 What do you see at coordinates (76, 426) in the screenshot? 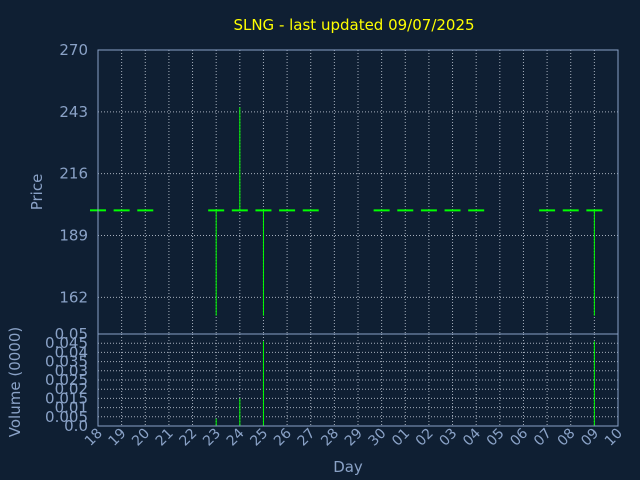
I see `volume-y-tick-label: 0.0` at bounding box center [76, 426].